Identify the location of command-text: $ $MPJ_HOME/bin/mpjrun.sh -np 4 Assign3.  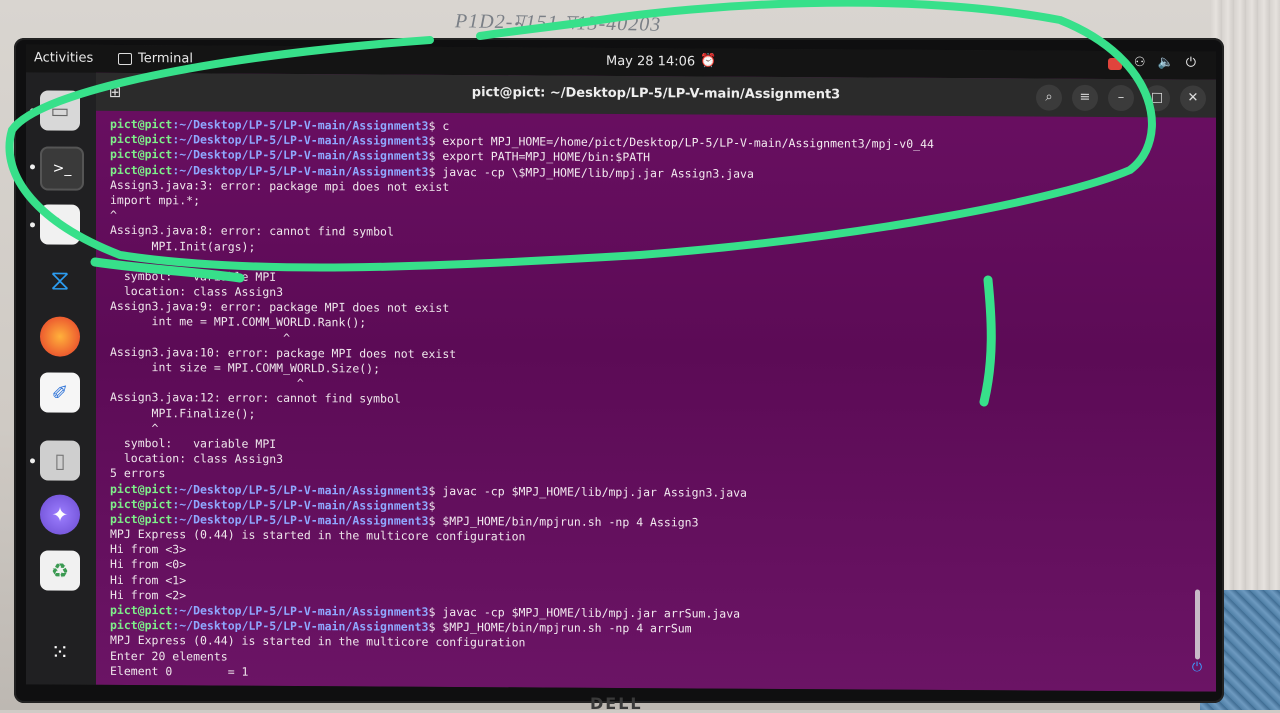
(563, 521).